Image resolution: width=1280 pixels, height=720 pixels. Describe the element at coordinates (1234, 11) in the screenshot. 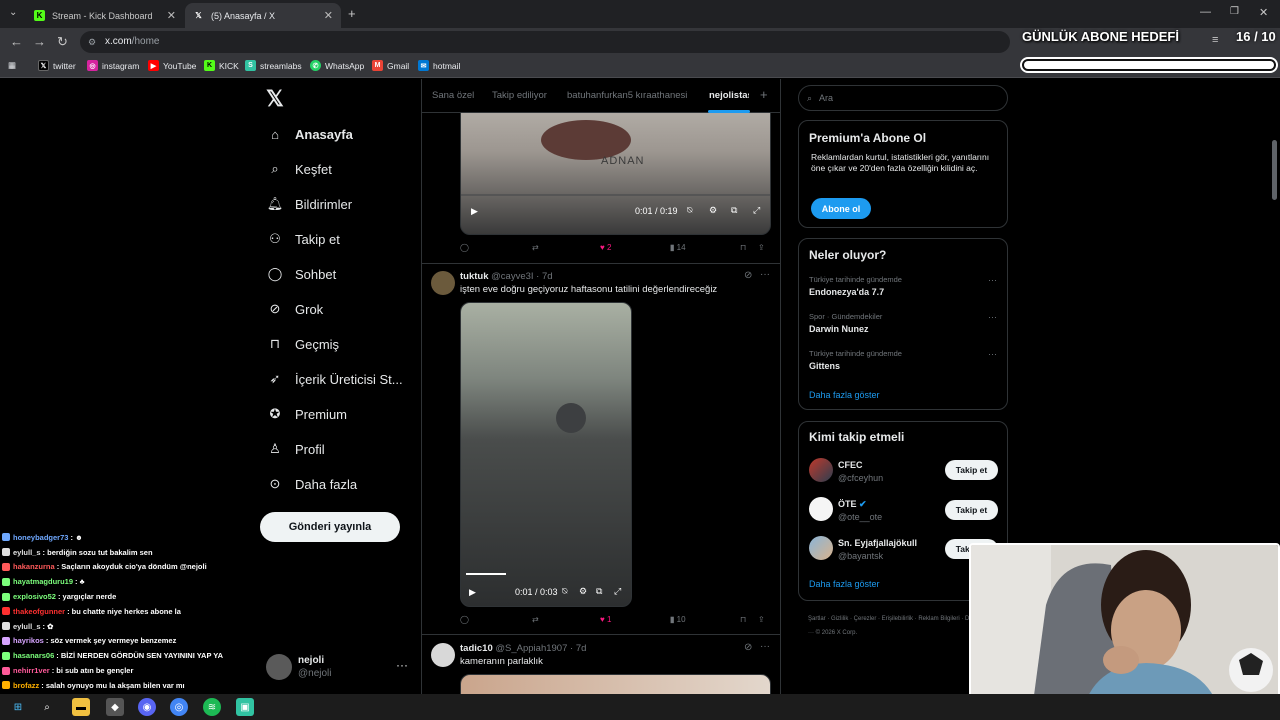

I see `restore-icon: ❐` at that location.